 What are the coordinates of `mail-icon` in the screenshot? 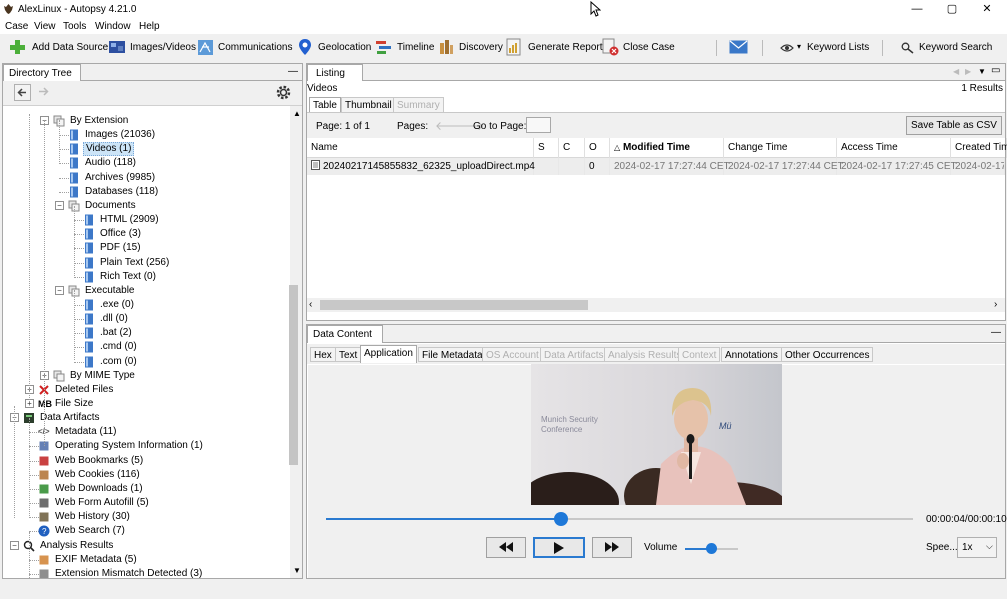 It's located at (738, 49).